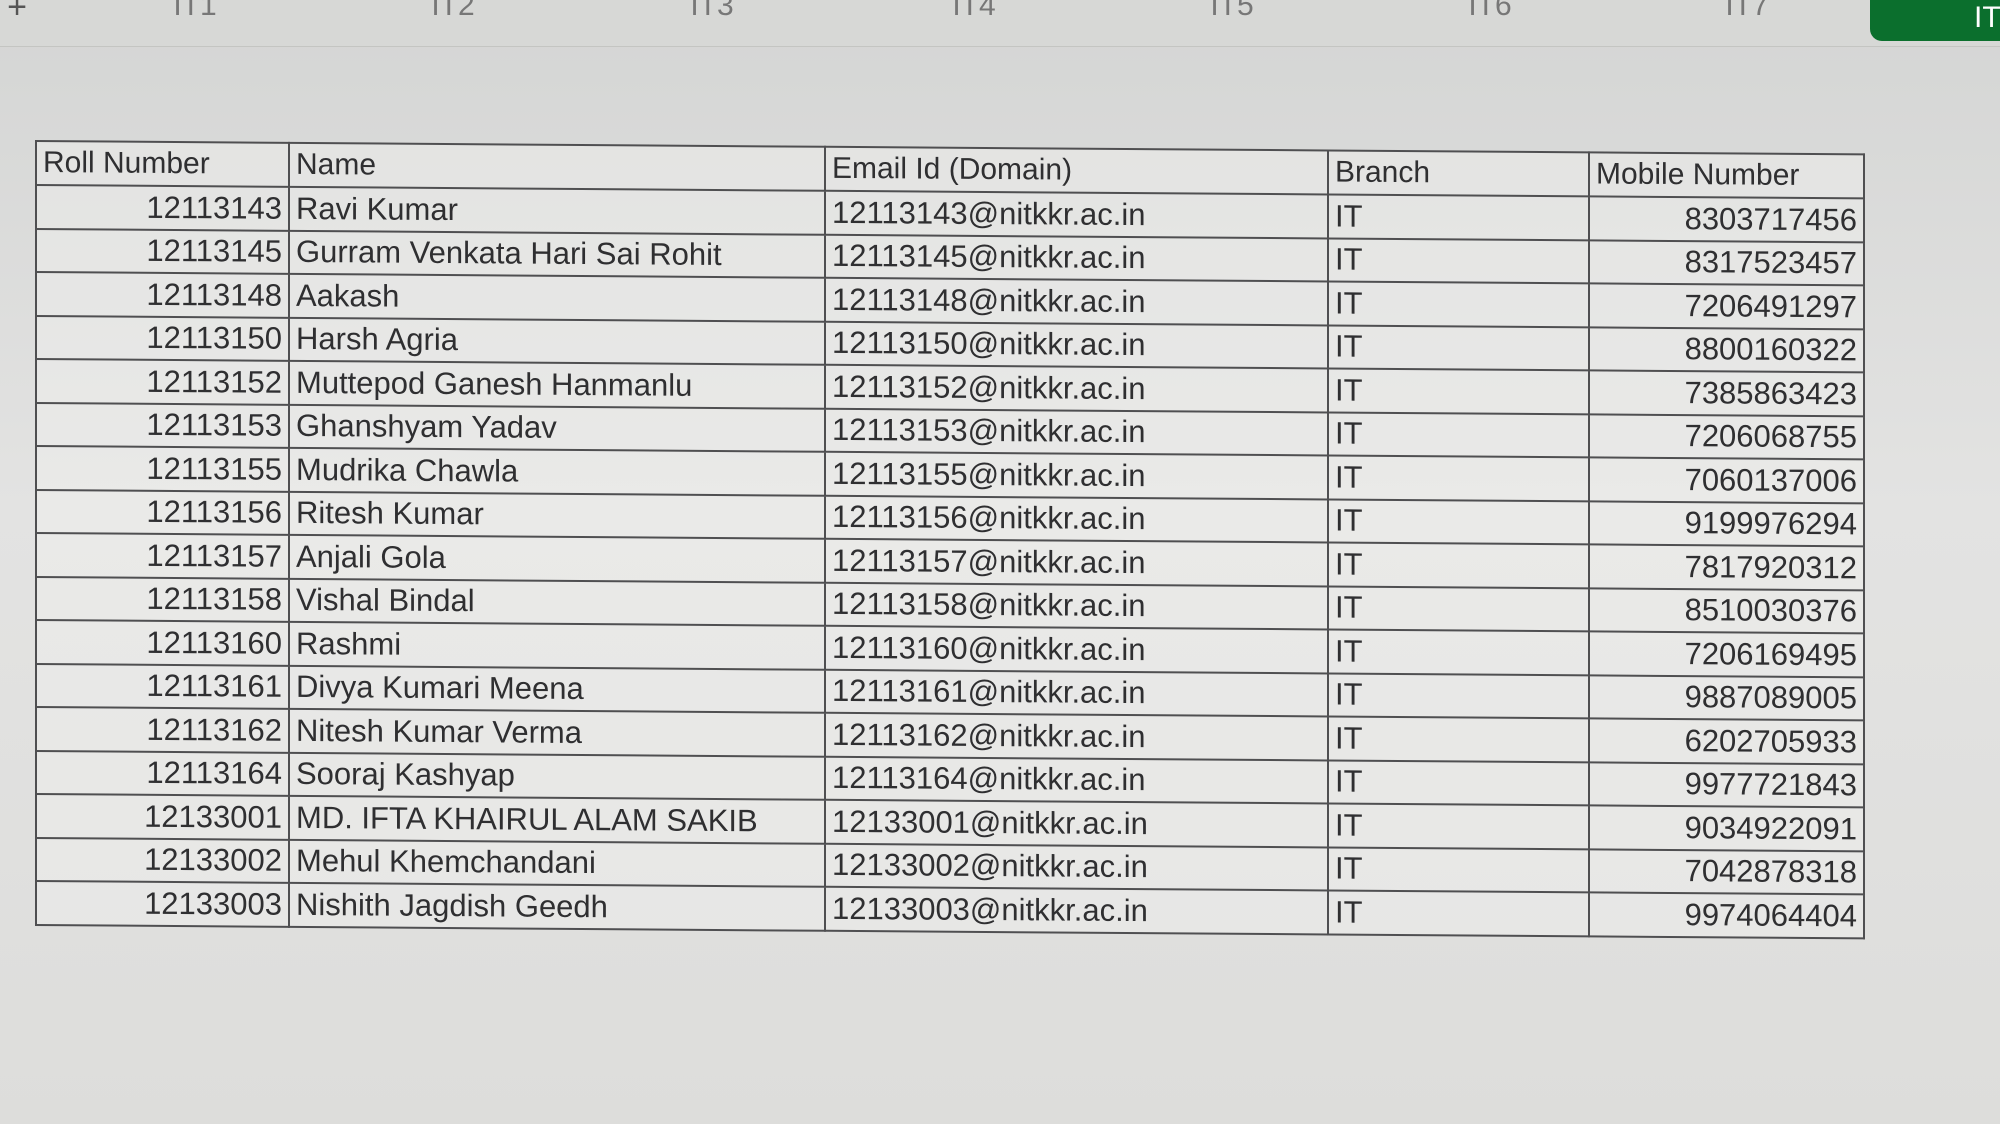 The height and width of the screenshot is (1124, 2000). Describe the element at coordinates (1726, 480) in the screenshot. I see `mobile-number-cell: 7060137006` at that location.